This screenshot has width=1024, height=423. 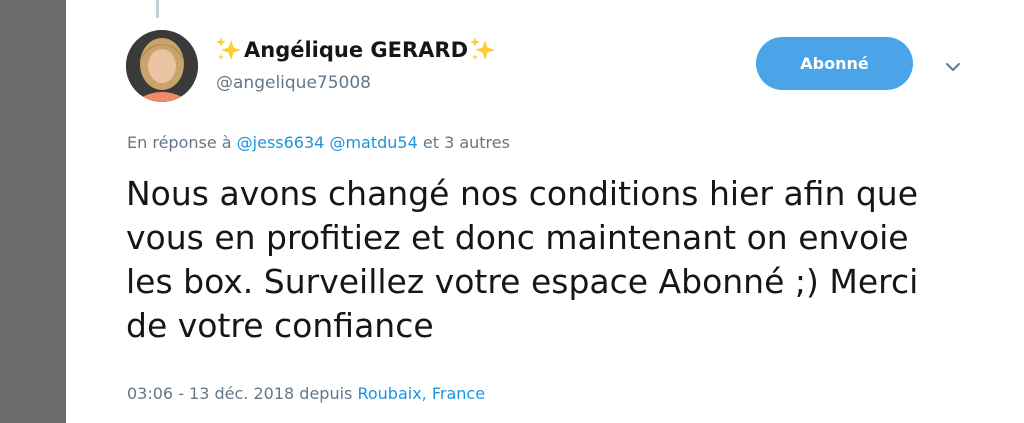 I want to click on reply-suffix: et 3 autres, so click(x=466, y=142).